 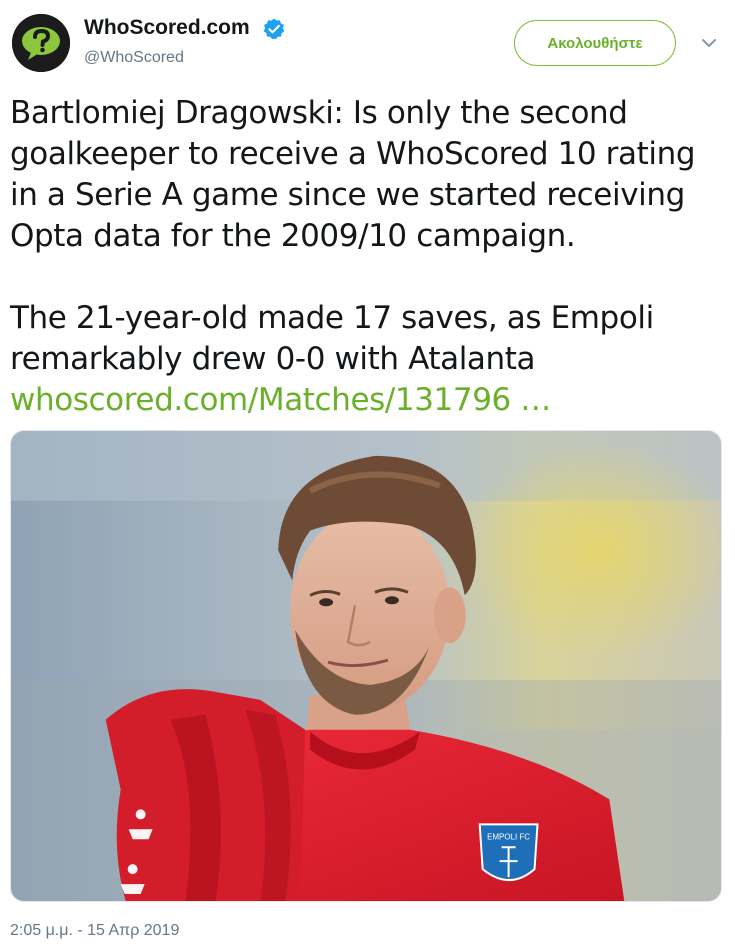 What do you see at coordinates (134, 58) in the screenshot?
I see `account-handle: @WhoScored` at bounding box center [134, 58].